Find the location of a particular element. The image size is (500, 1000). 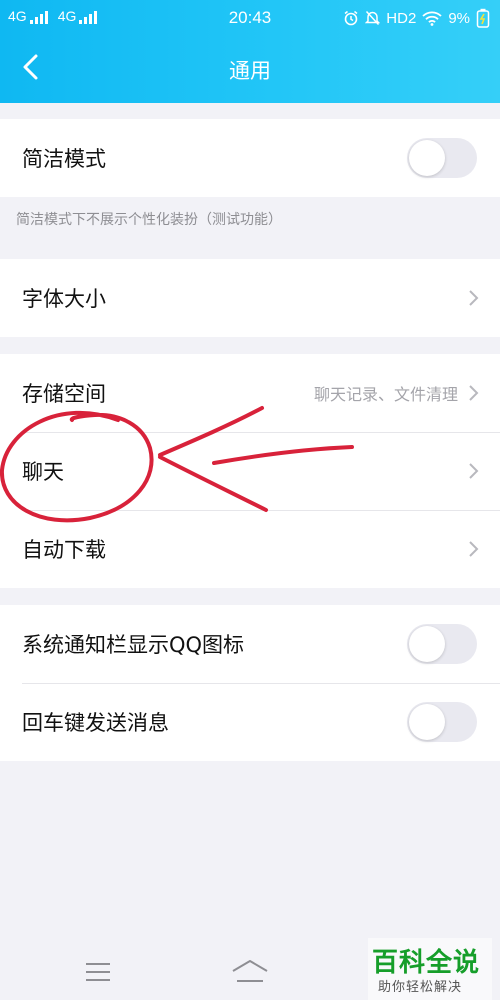

setting-label: 简洁模式 is located at coordinates (64, 159).